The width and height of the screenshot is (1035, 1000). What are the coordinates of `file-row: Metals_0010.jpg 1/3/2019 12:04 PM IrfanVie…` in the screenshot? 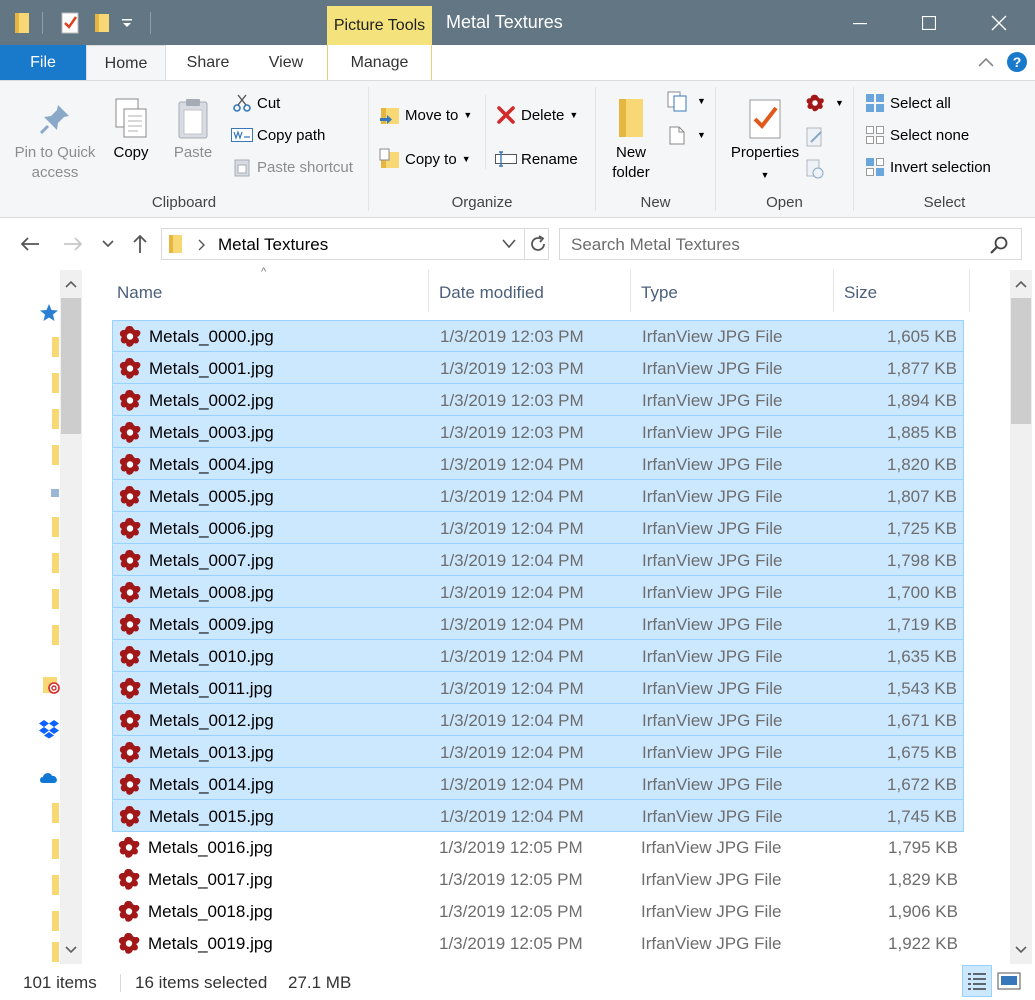 It's located at (538, 656).